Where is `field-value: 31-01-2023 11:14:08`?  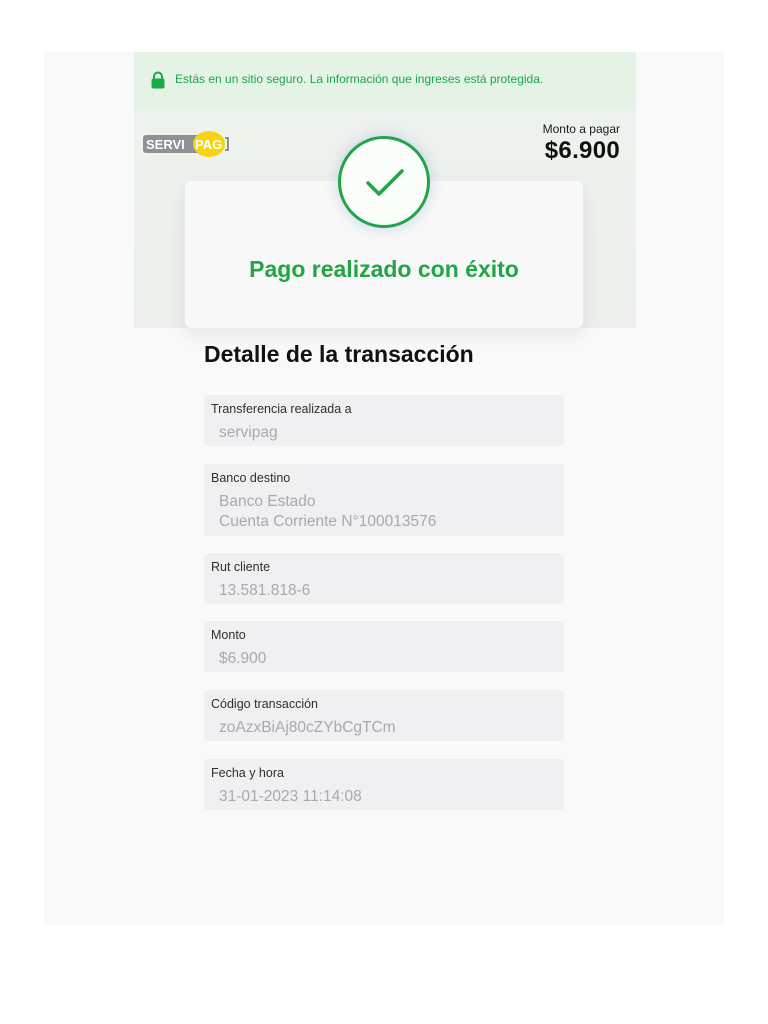
field-value: 31-01-2023 11:14:08 is located at coordinates (290, 796).